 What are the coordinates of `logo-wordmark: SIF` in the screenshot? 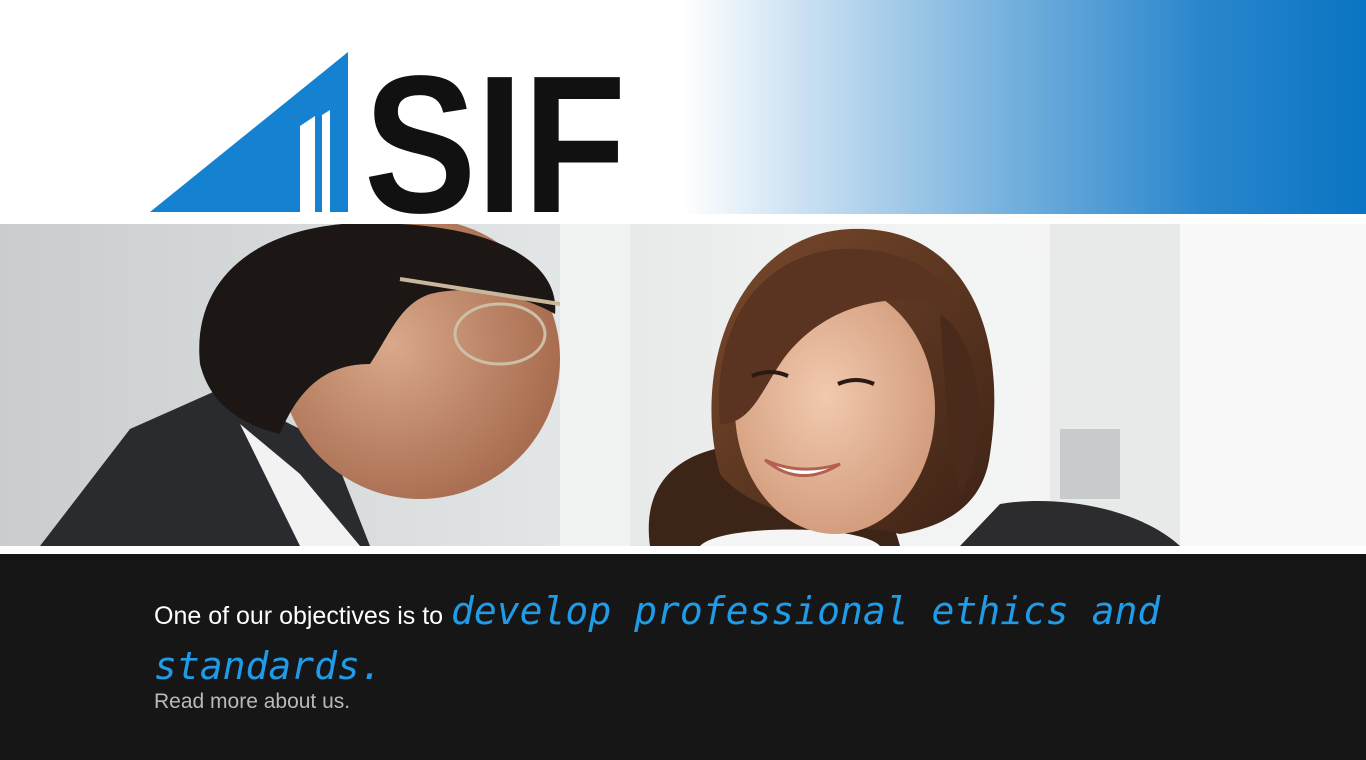 It's located at (495, 133).